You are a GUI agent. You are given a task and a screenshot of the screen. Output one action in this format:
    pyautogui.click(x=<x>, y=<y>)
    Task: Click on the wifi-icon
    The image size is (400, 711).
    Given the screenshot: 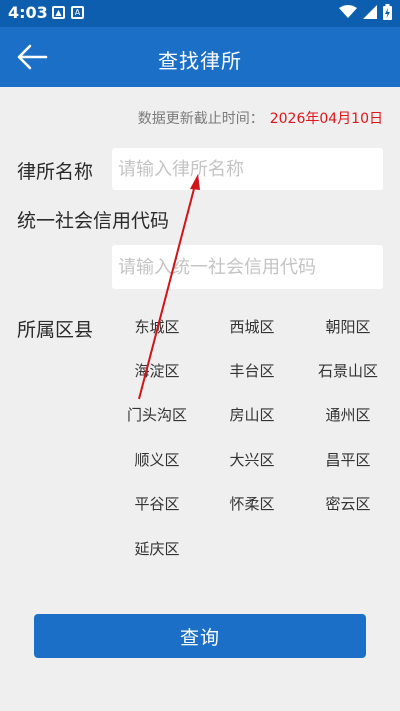 What is the action you would take?
    pyautogui.click(x=348, y=11)
    